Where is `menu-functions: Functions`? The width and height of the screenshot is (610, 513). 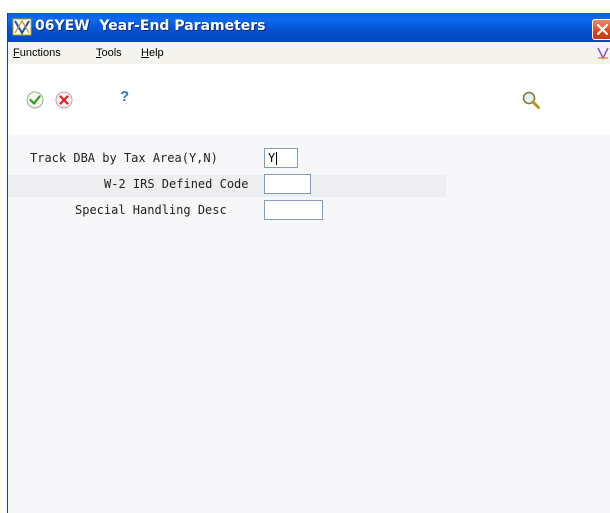
menu-functions: Functions is located at coordinates (37, 53).